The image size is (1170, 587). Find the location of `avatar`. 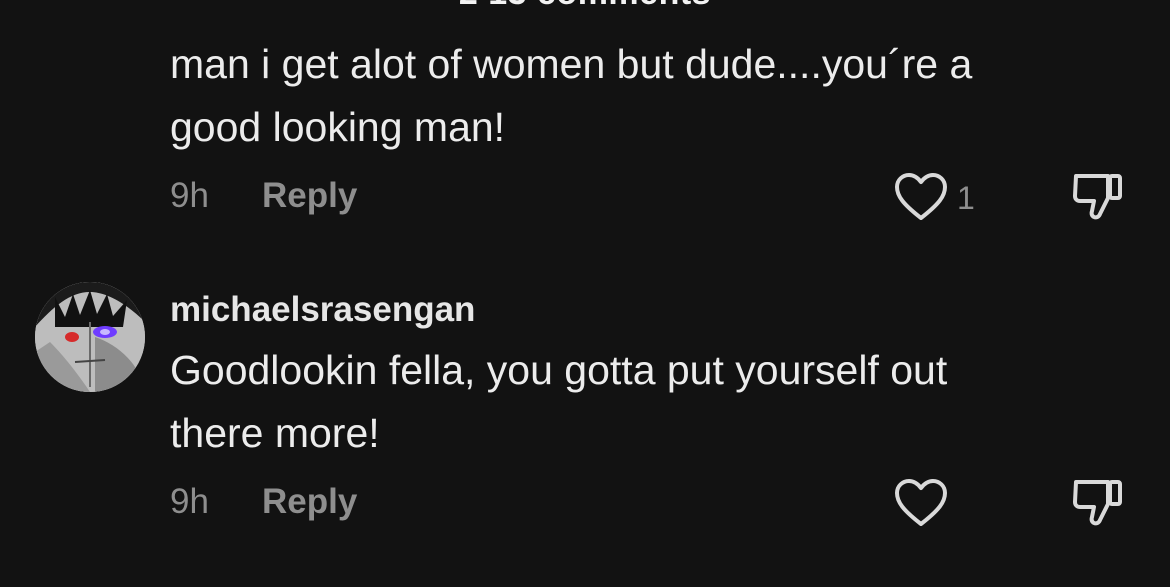

avatar is located at coordinates (90, 337).